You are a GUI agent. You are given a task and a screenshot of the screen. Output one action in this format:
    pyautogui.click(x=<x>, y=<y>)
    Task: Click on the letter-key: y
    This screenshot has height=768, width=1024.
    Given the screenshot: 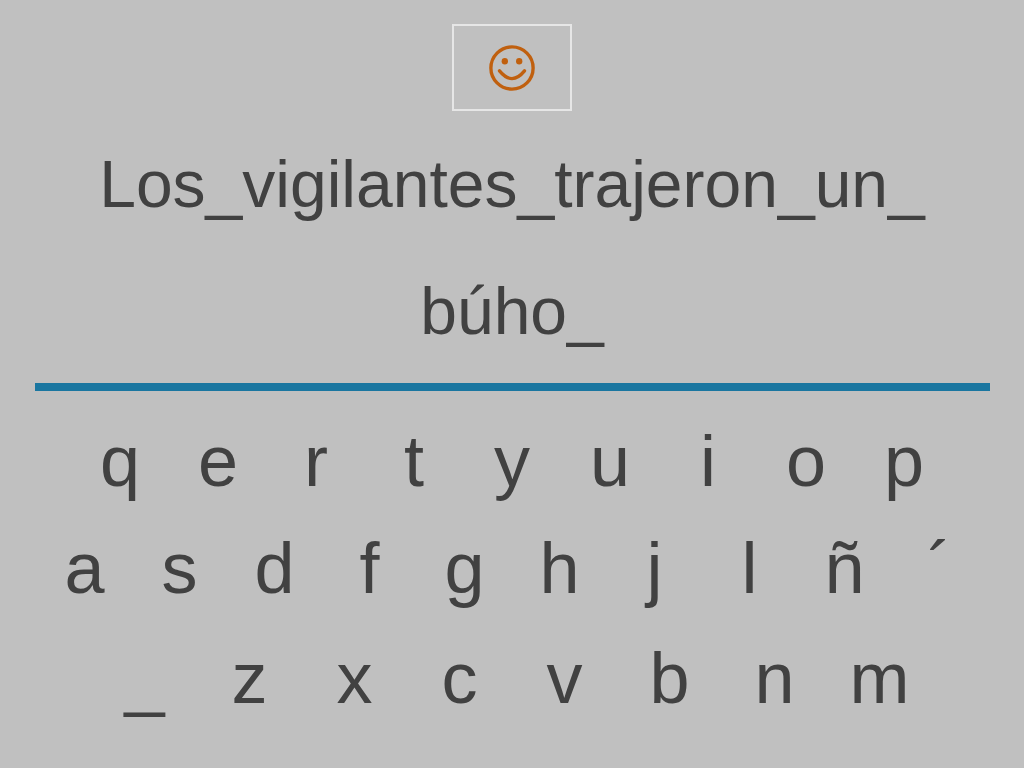 What is the action you would take?
    pyautogui.click(x=512, y=461)
    